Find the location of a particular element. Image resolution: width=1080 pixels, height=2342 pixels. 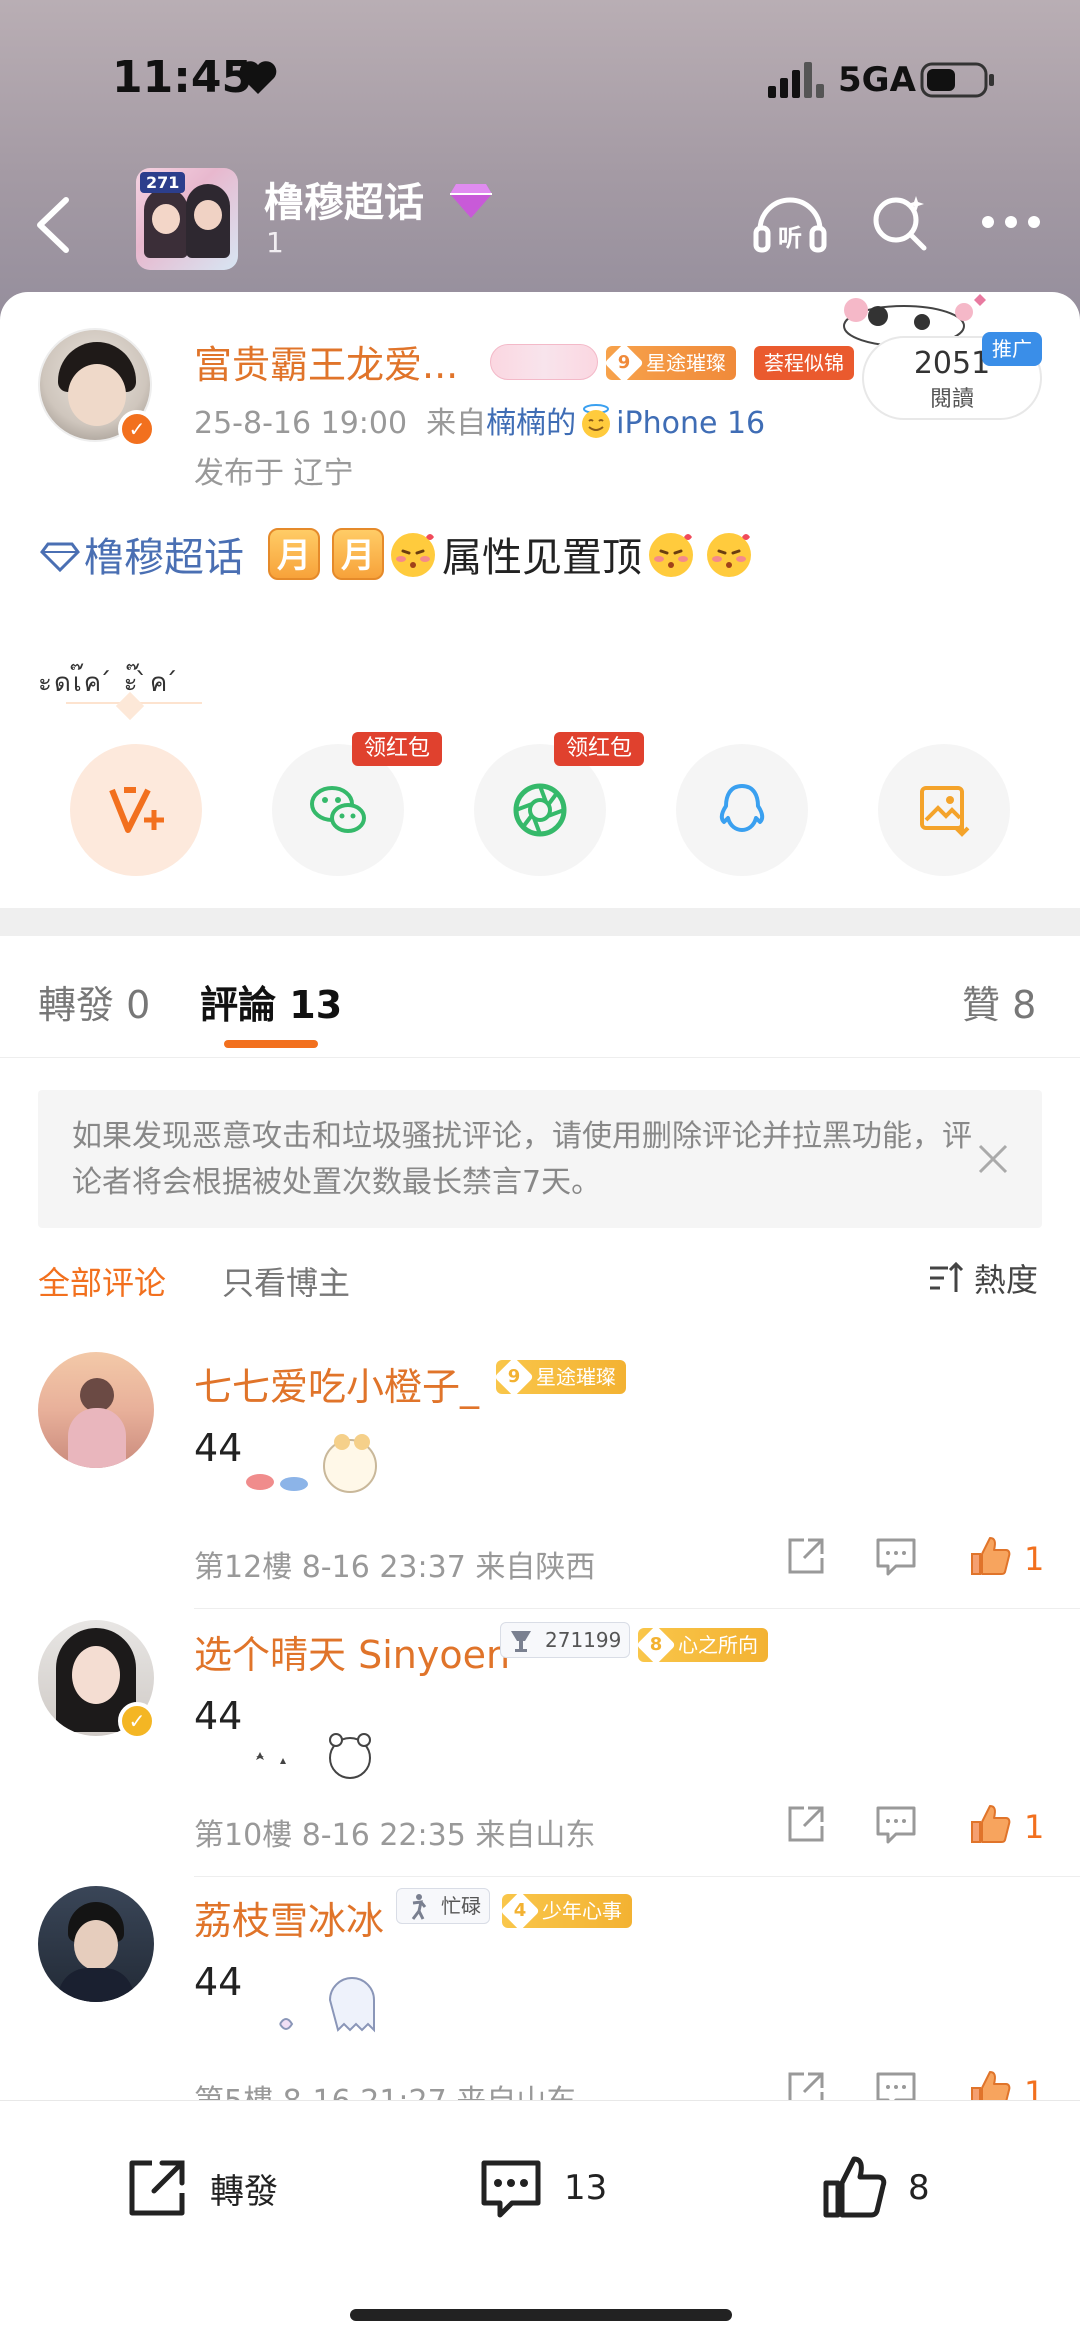

topic-avatar: 271 is located at coordinates (187, 219).